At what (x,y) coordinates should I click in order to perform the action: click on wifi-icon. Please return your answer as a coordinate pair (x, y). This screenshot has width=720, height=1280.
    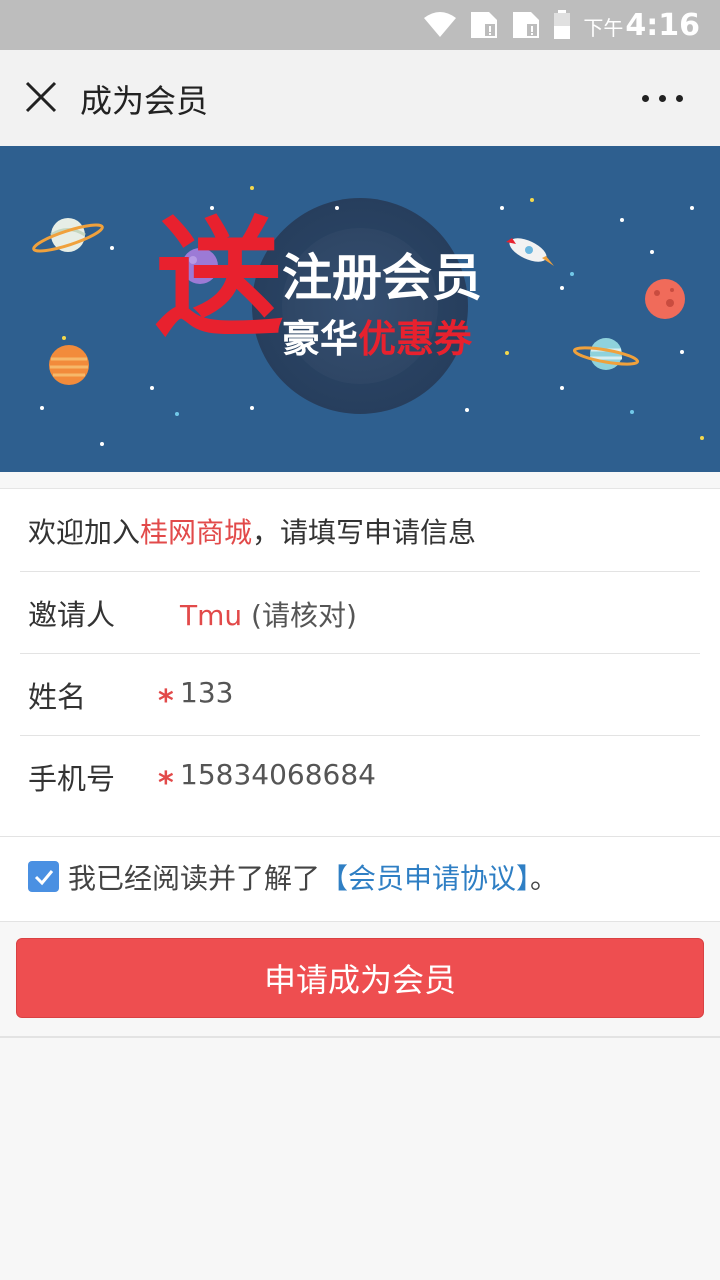
    Looking at the image, I should click on (440, 24).